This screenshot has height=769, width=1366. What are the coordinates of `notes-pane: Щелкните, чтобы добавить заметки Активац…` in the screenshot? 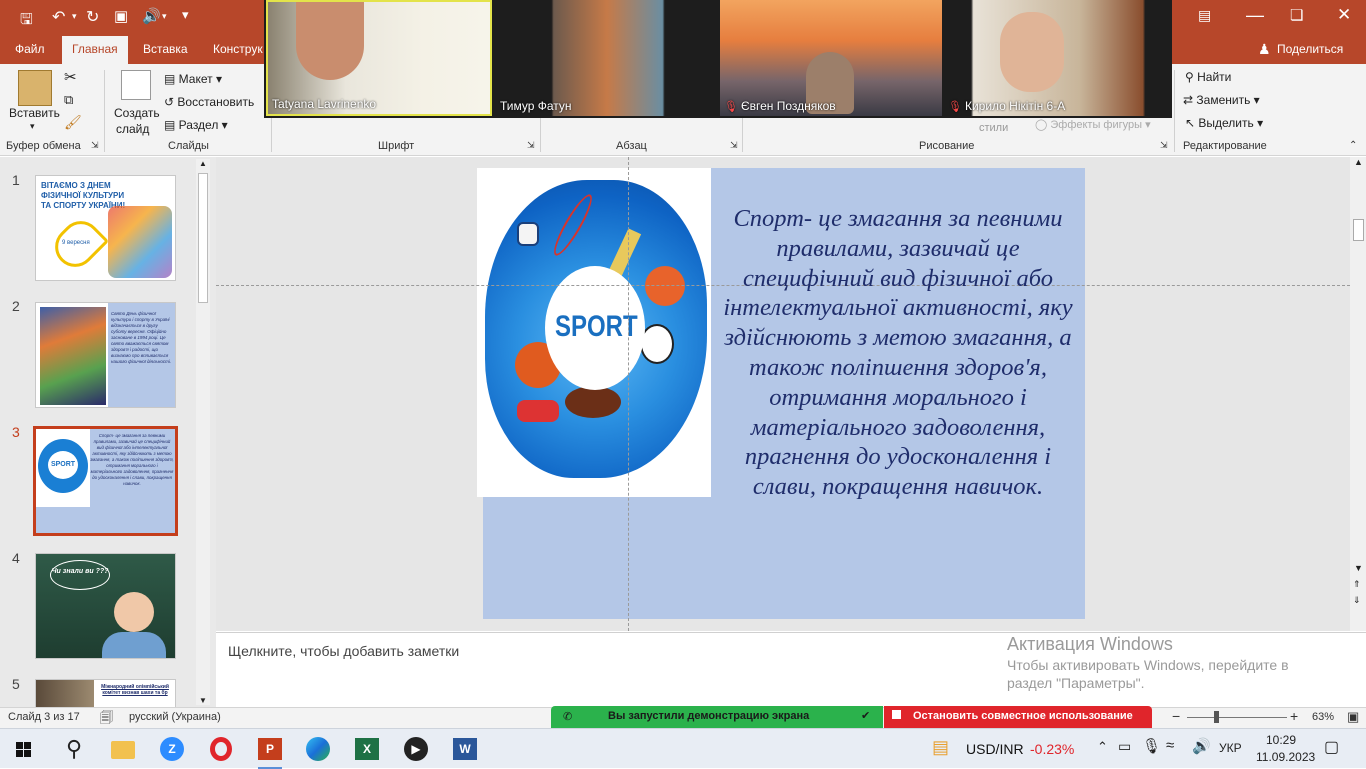 It's located at (791, 669).